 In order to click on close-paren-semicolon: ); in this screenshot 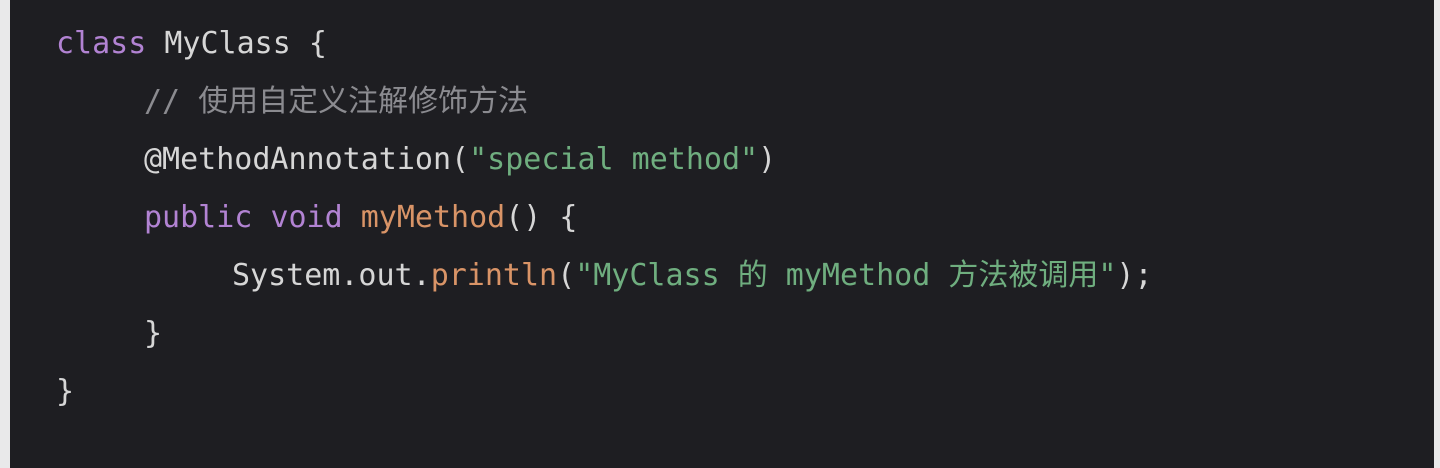, I will do `click(1134, 275)`.